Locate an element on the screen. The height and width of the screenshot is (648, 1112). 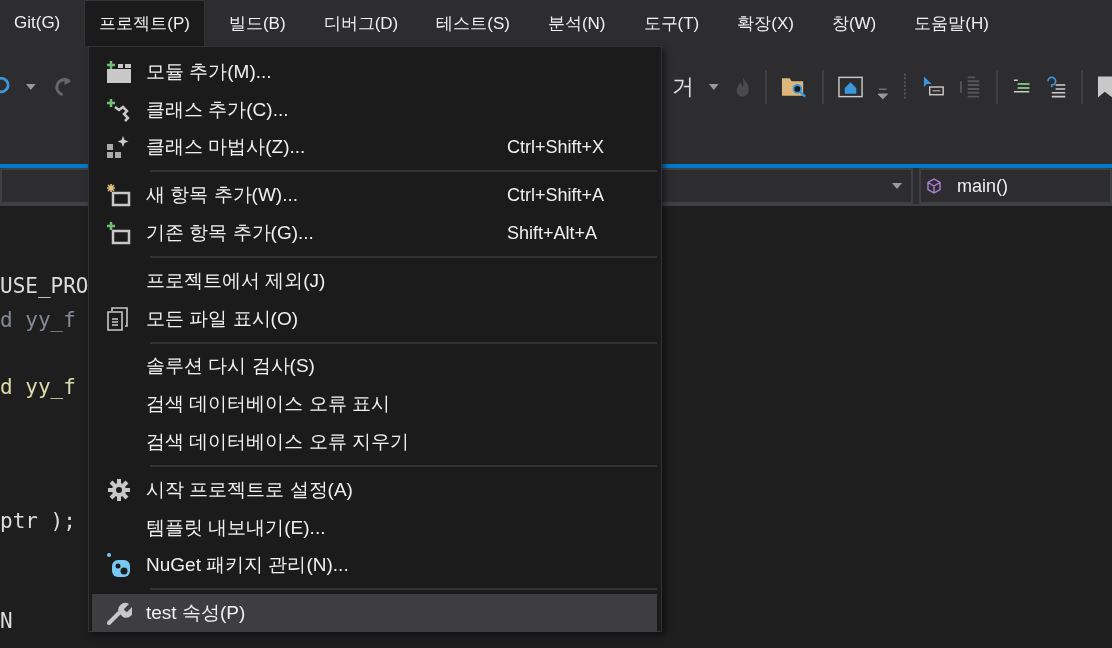
menu-item: 기존 항목 추가(G)... Shift+Alt+A is located at coordinates (374, 233).